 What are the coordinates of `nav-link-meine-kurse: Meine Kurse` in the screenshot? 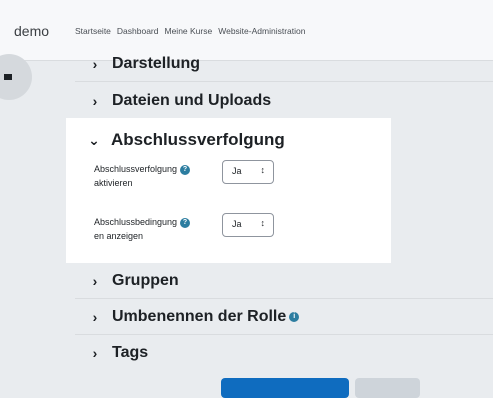 It's located at (189, 31).